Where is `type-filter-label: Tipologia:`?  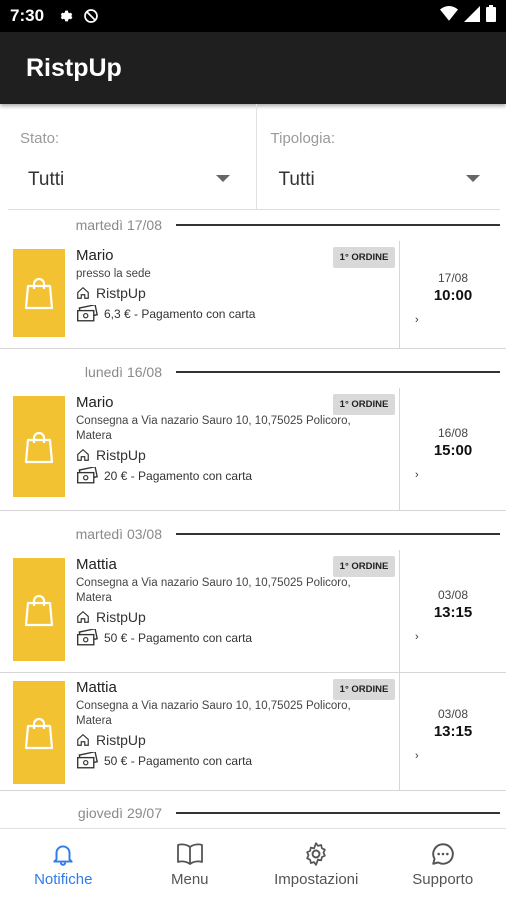
type-filter-label: Tipologia: is located at coordinates (302, 138).